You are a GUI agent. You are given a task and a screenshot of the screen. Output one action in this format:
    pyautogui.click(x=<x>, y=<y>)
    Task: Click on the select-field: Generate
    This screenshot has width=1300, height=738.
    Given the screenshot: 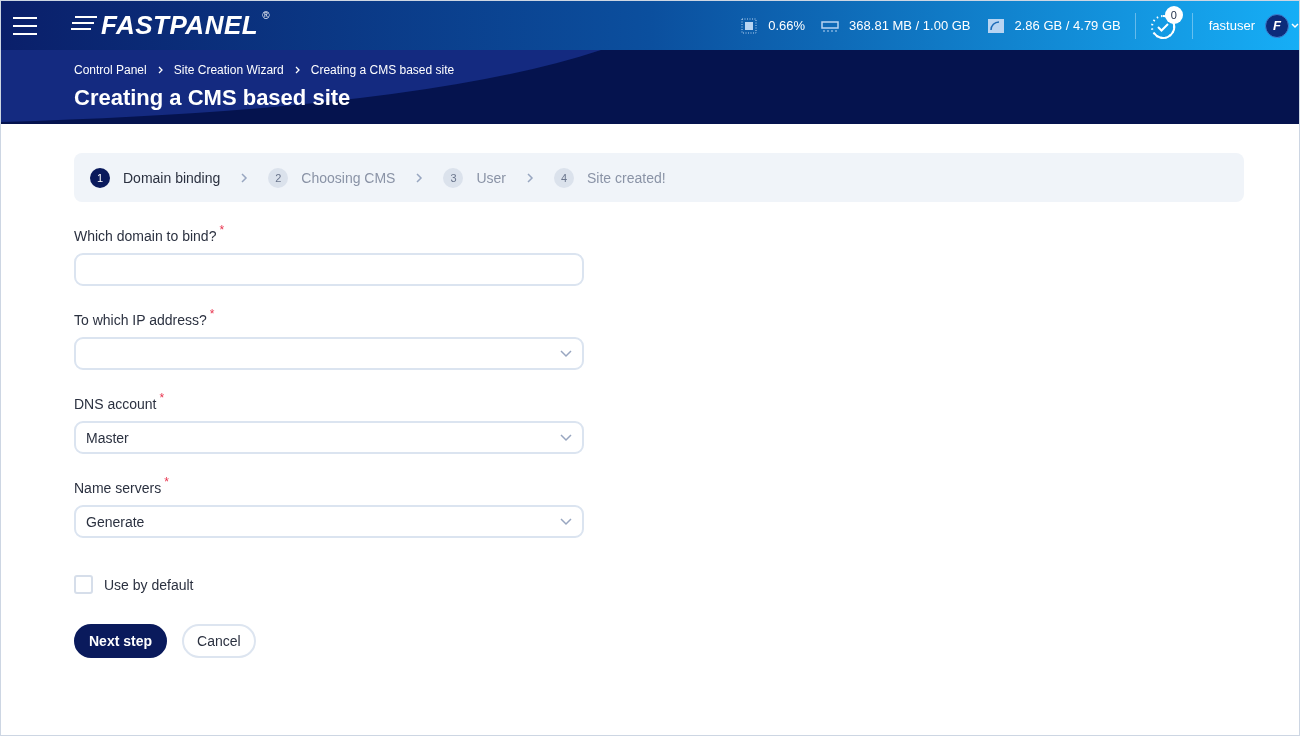 What is the action you would take?
    pyautogui.click(x=329, y=521)
    